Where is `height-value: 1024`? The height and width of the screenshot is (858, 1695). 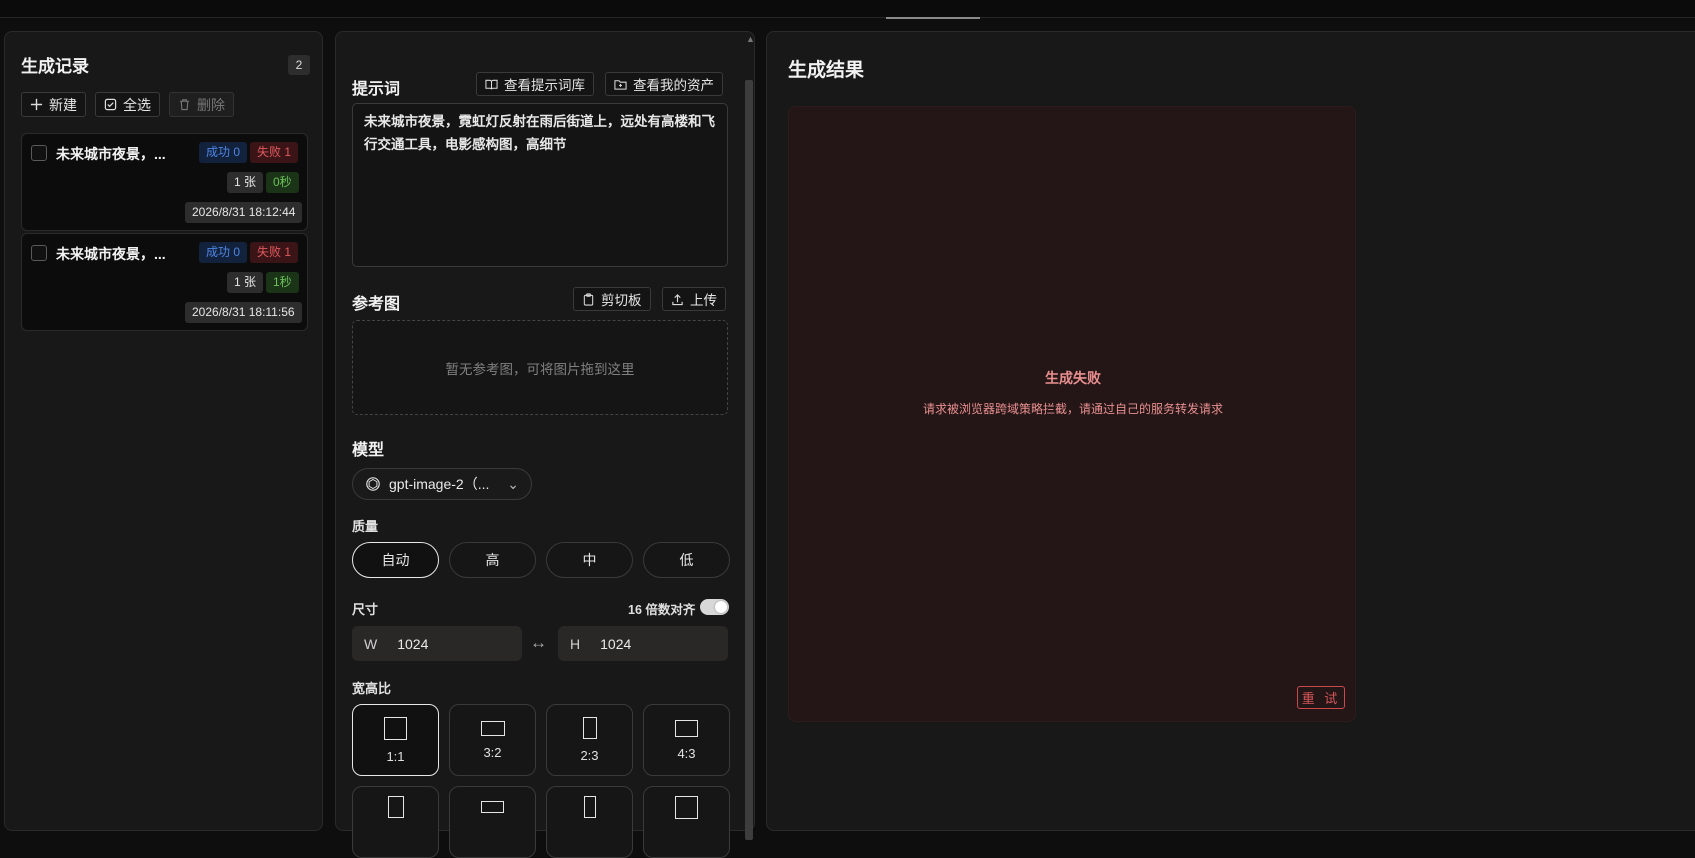 height-value: 1024 is located at coordinates (616, 643).